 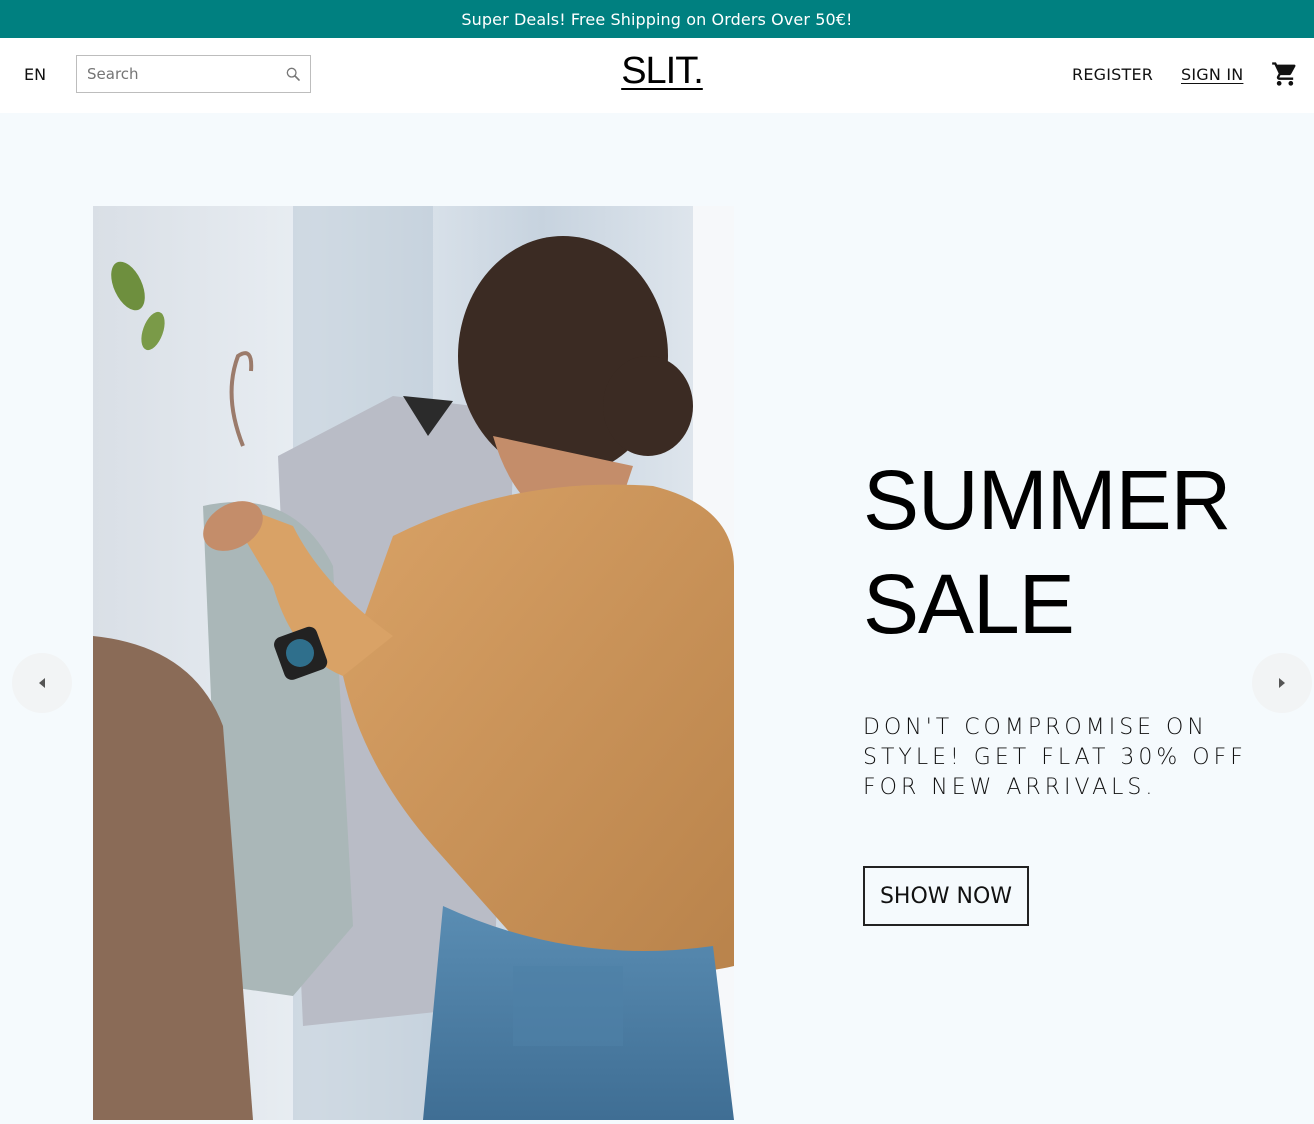 What do you see at coordinates (969, 604) in the screenshot?
I see `hero-title-line2: SALE` at bounding box center [969, 604].